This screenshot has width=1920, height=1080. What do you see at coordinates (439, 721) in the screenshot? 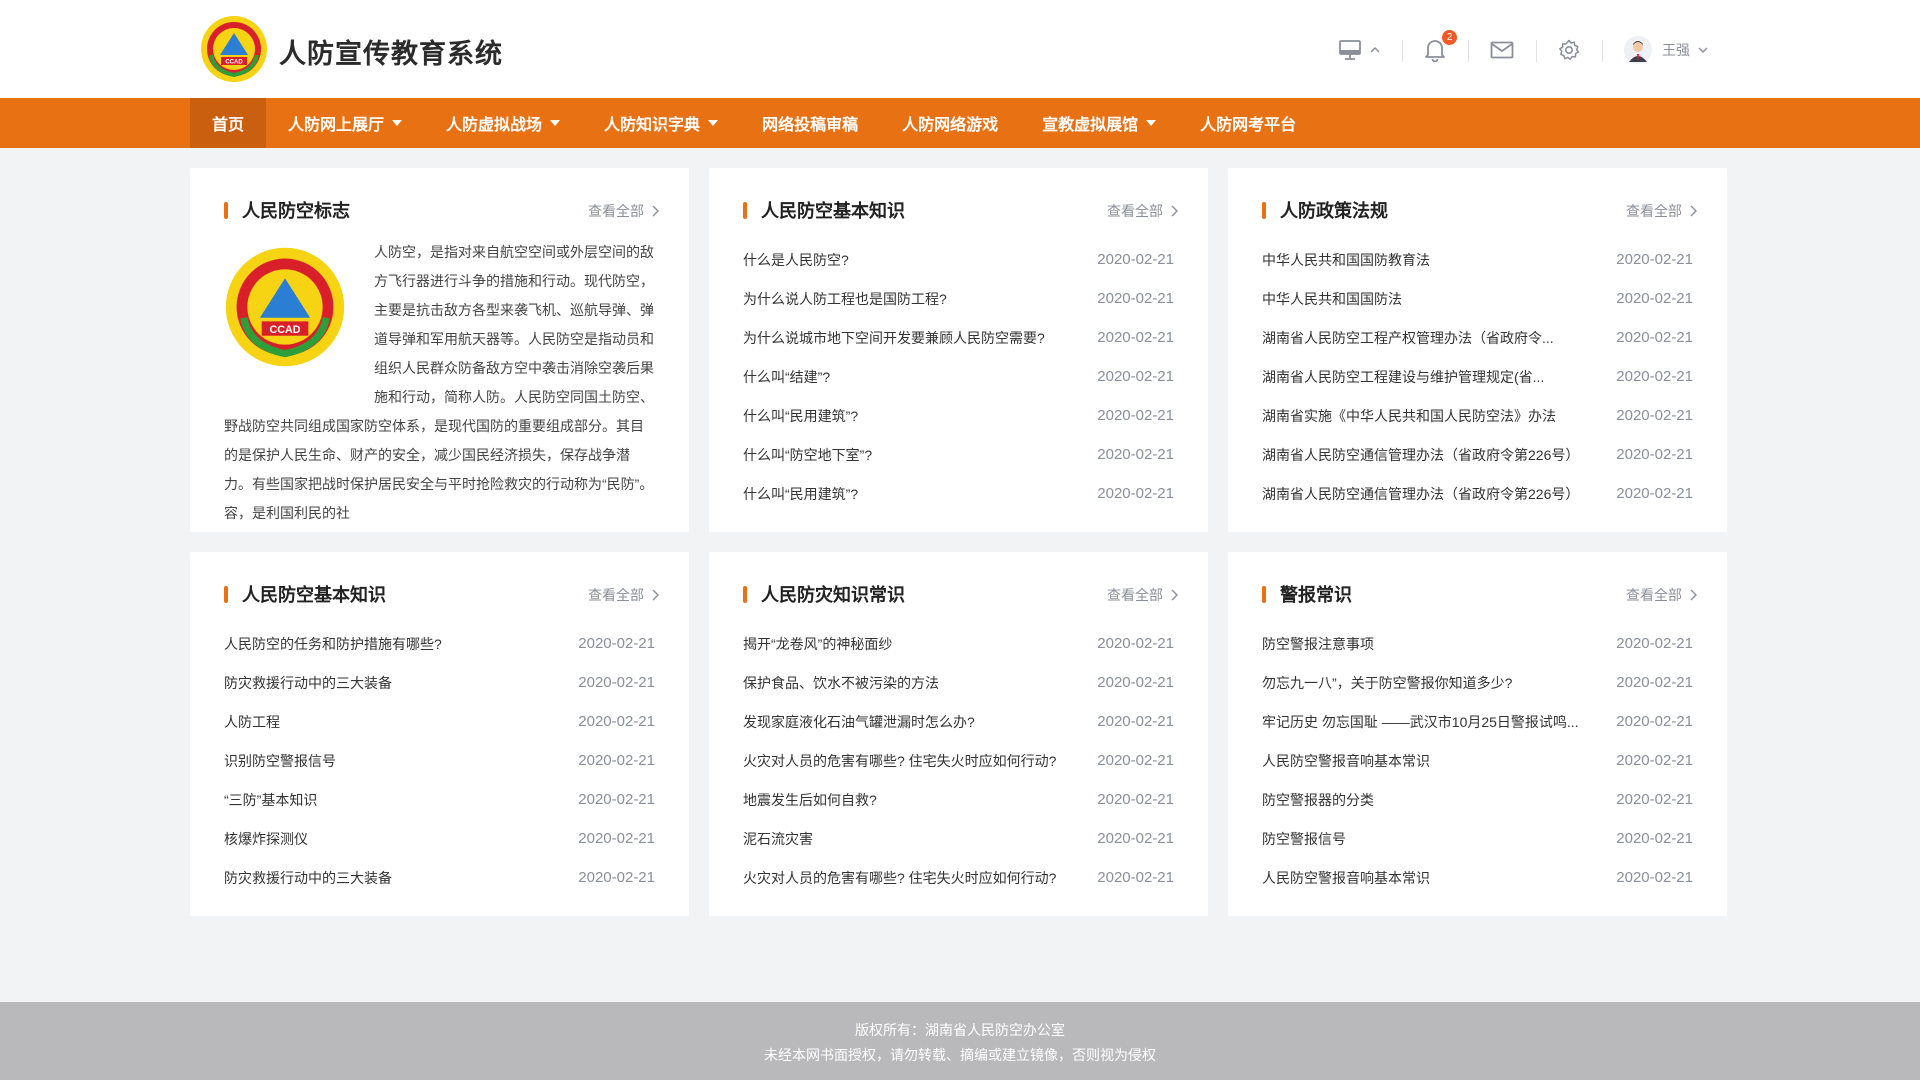
I see `list-item: 人防工程 2020-02-21` at bounding box center [439, 721].